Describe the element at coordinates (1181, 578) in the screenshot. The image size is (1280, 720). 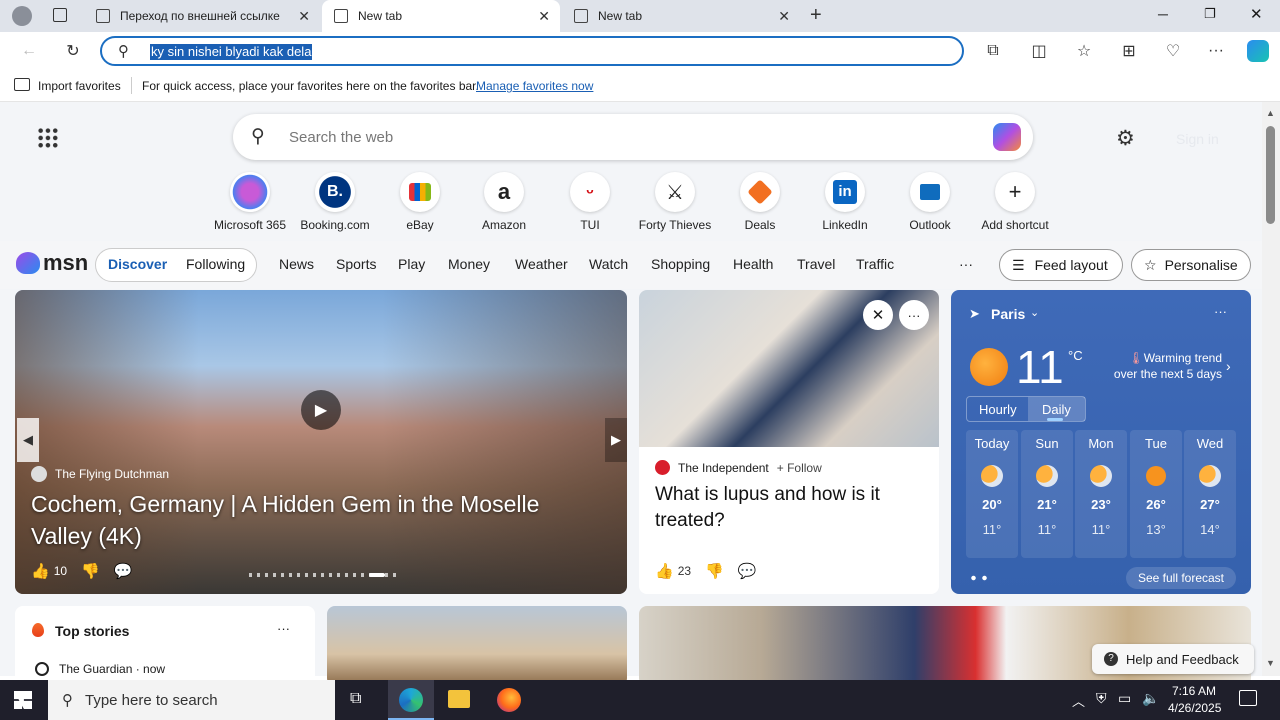
I see `see-full-forecast-button: See full forecast` at that location.